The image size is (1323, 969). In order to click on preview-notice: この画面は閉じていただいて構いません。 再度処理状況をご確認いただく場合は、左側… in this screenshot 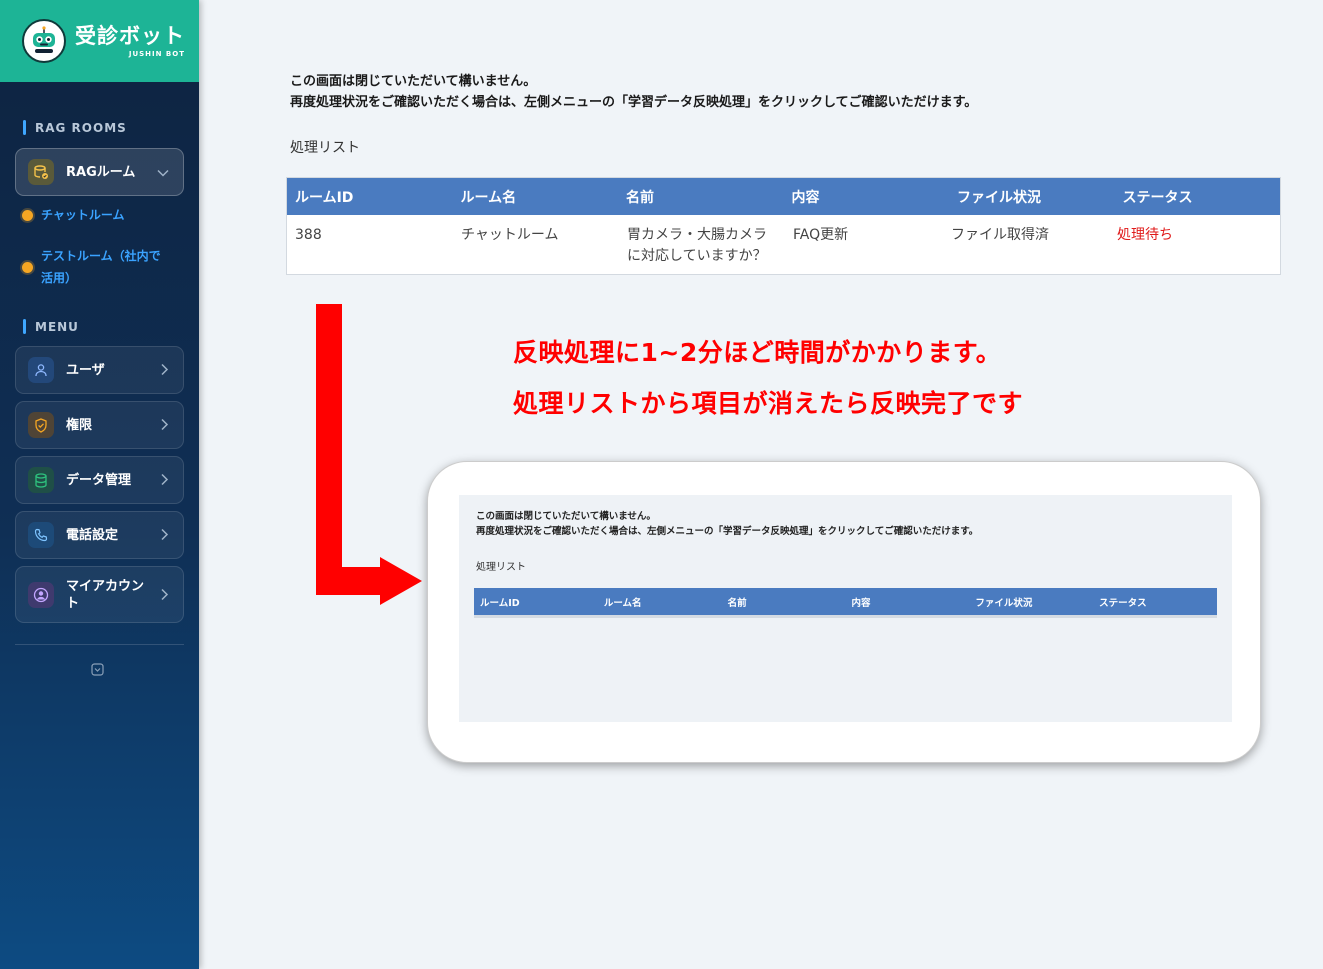, I will do `click(727, 524)`.